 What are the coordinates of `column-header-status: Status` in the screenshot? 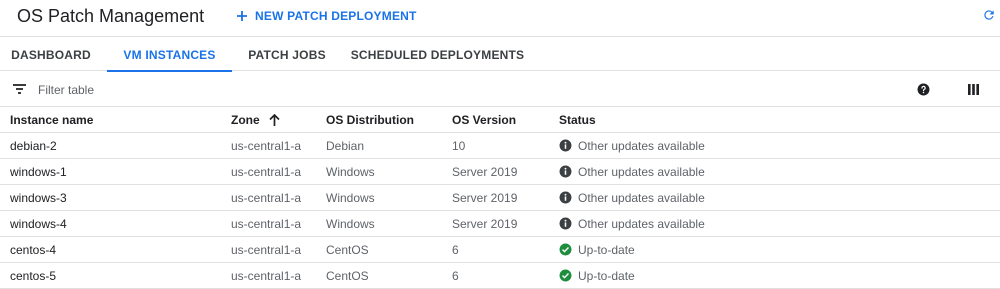 It's located at (577, 119).